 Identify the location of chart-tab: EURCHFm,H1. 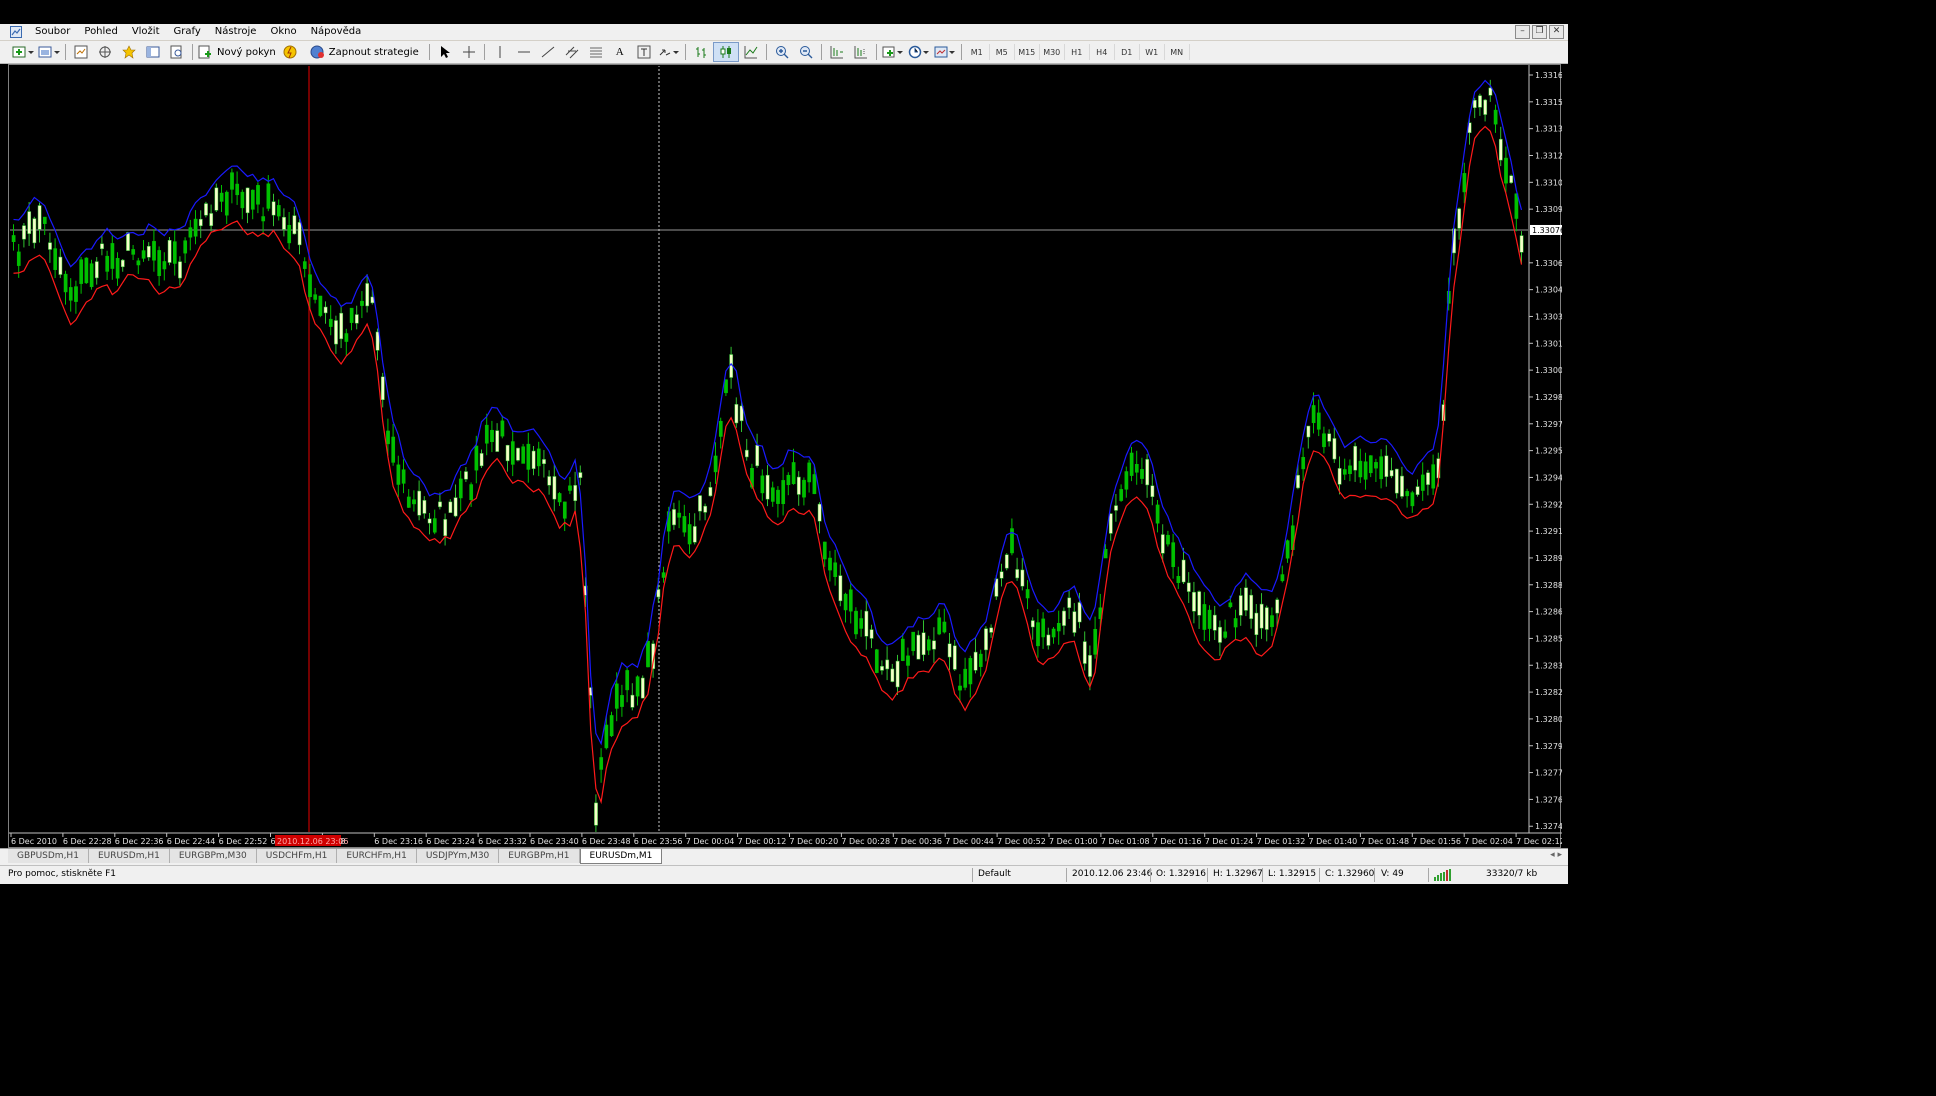
(377, 856).